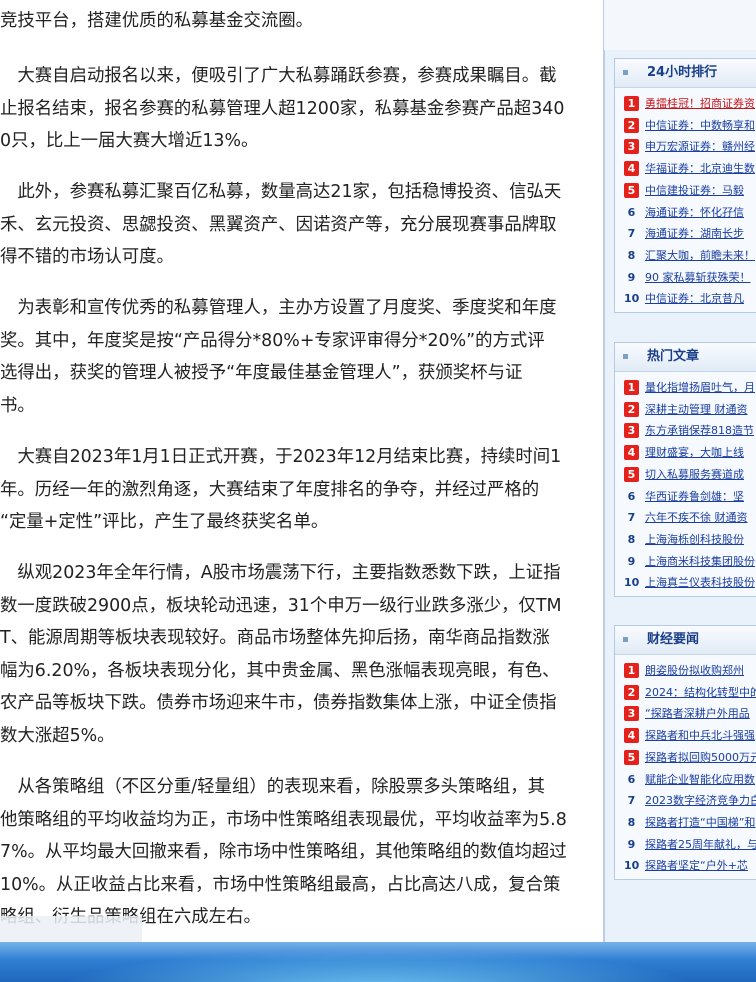 This screenshot has height=982, width=756. I want to click on ranking-list-item: 1 朗姿股份拟收购郑州, so click(685, 672).